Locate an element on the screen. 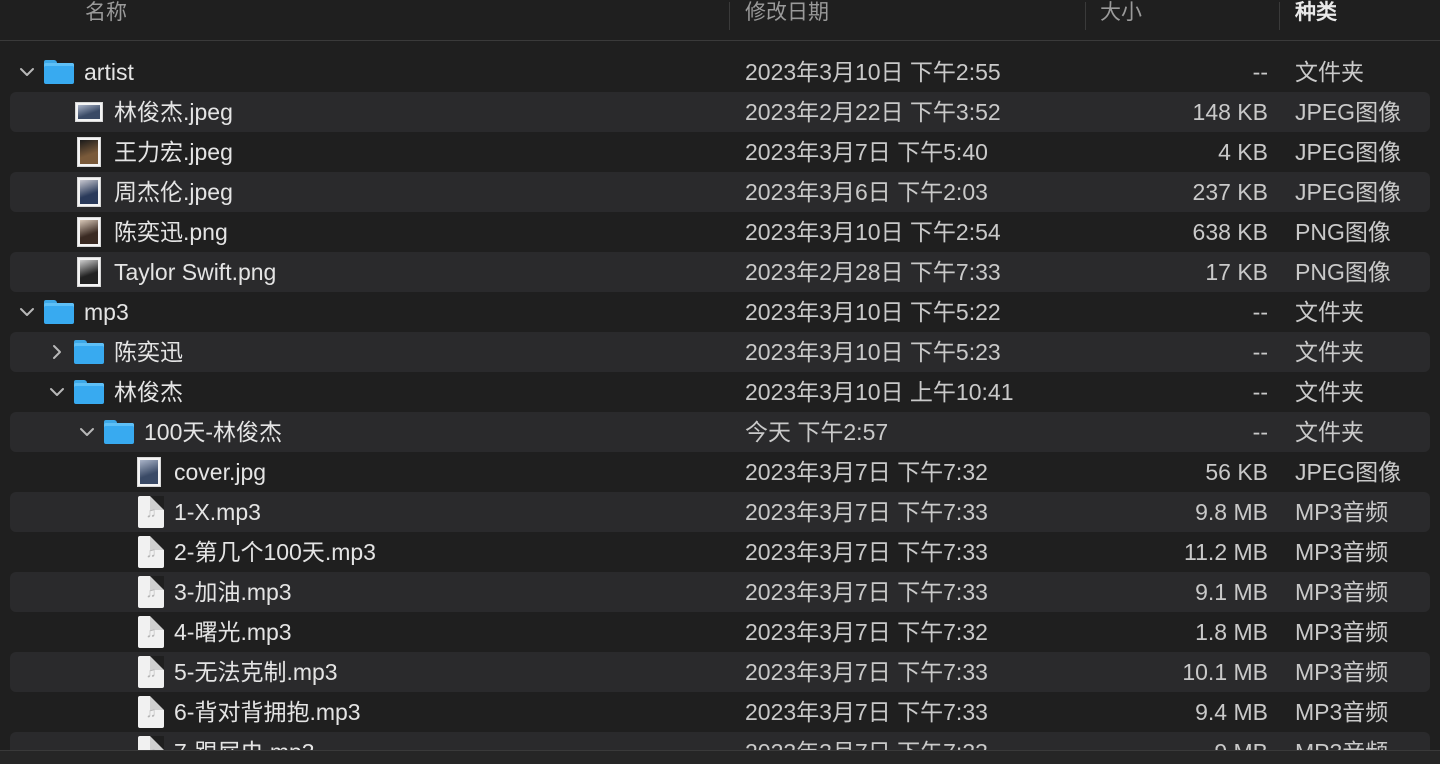  file-row: ♫ 3-加油.mp3 2023年3月7日 下午7:33 9.1 MB MP3音频 is located at coordinates (720, 592).